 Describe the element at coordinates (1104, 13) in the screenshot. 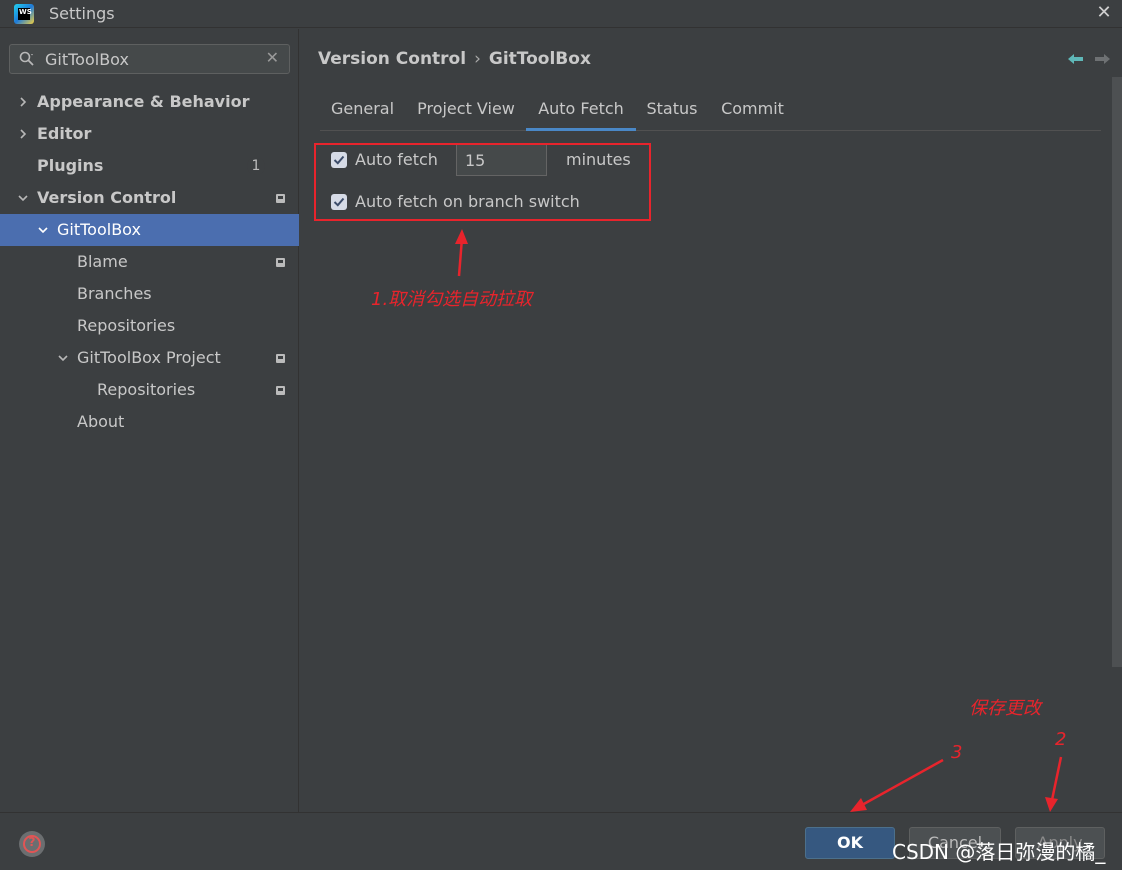

I see `close-icon: ✕` at that location.